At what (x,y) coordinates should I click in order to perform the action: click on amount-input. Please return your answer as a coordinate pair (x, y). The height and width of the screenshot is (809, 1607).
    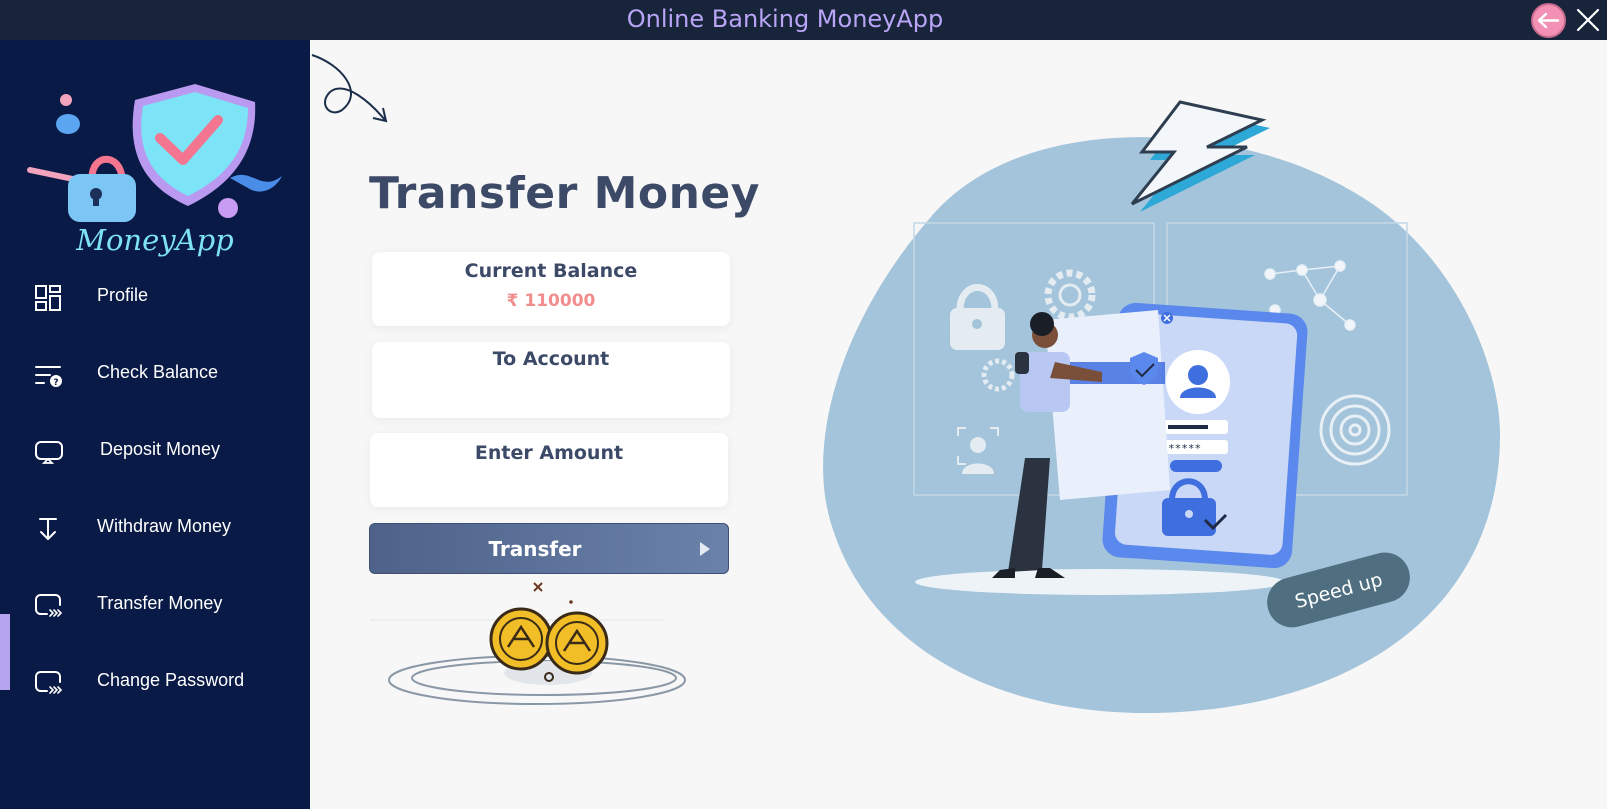
    Looking at the image, I should click on (549, 487).